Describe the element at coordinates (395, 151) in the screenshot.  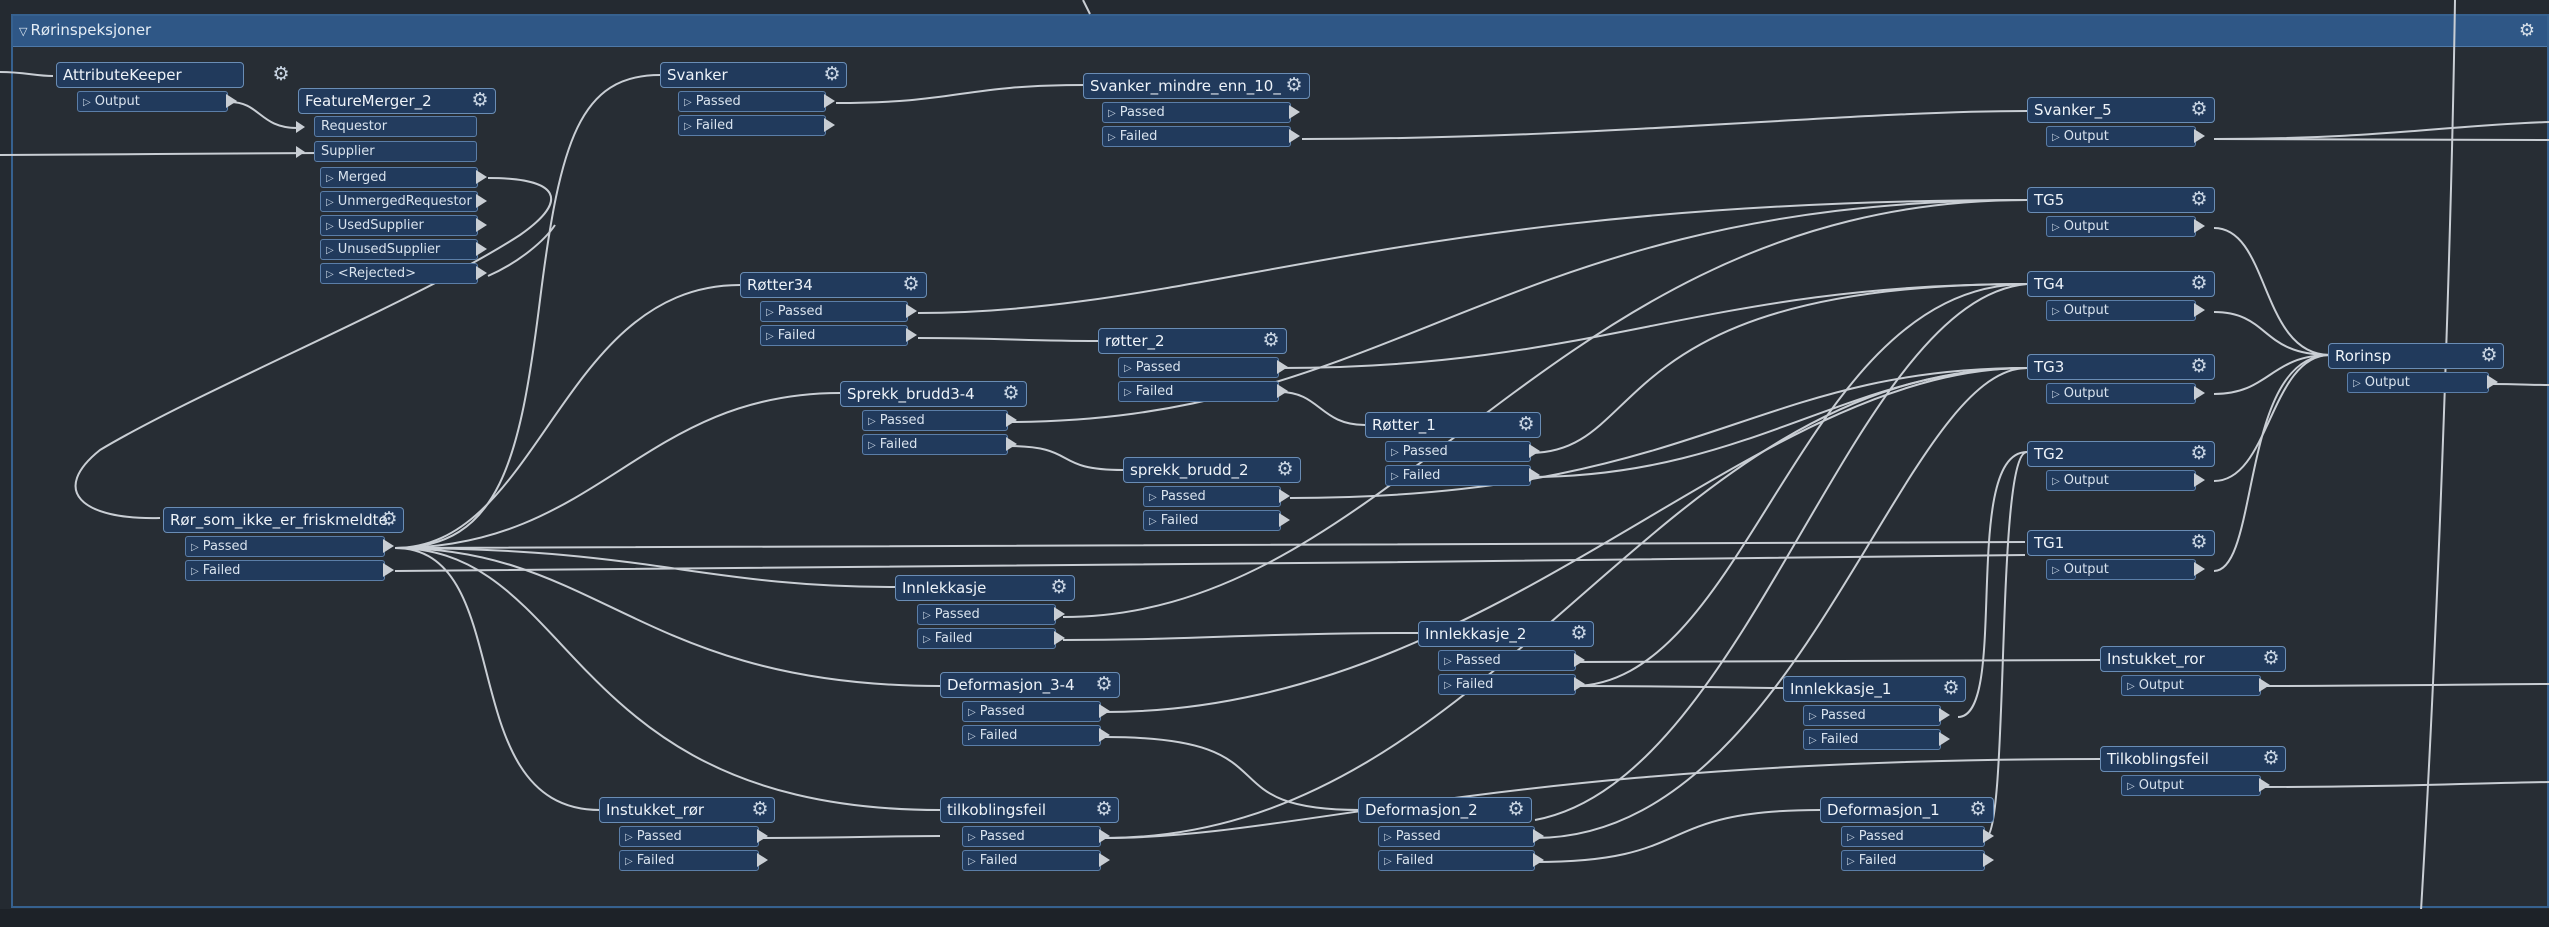
I see `input-port-supplier: Supplier` at that location.